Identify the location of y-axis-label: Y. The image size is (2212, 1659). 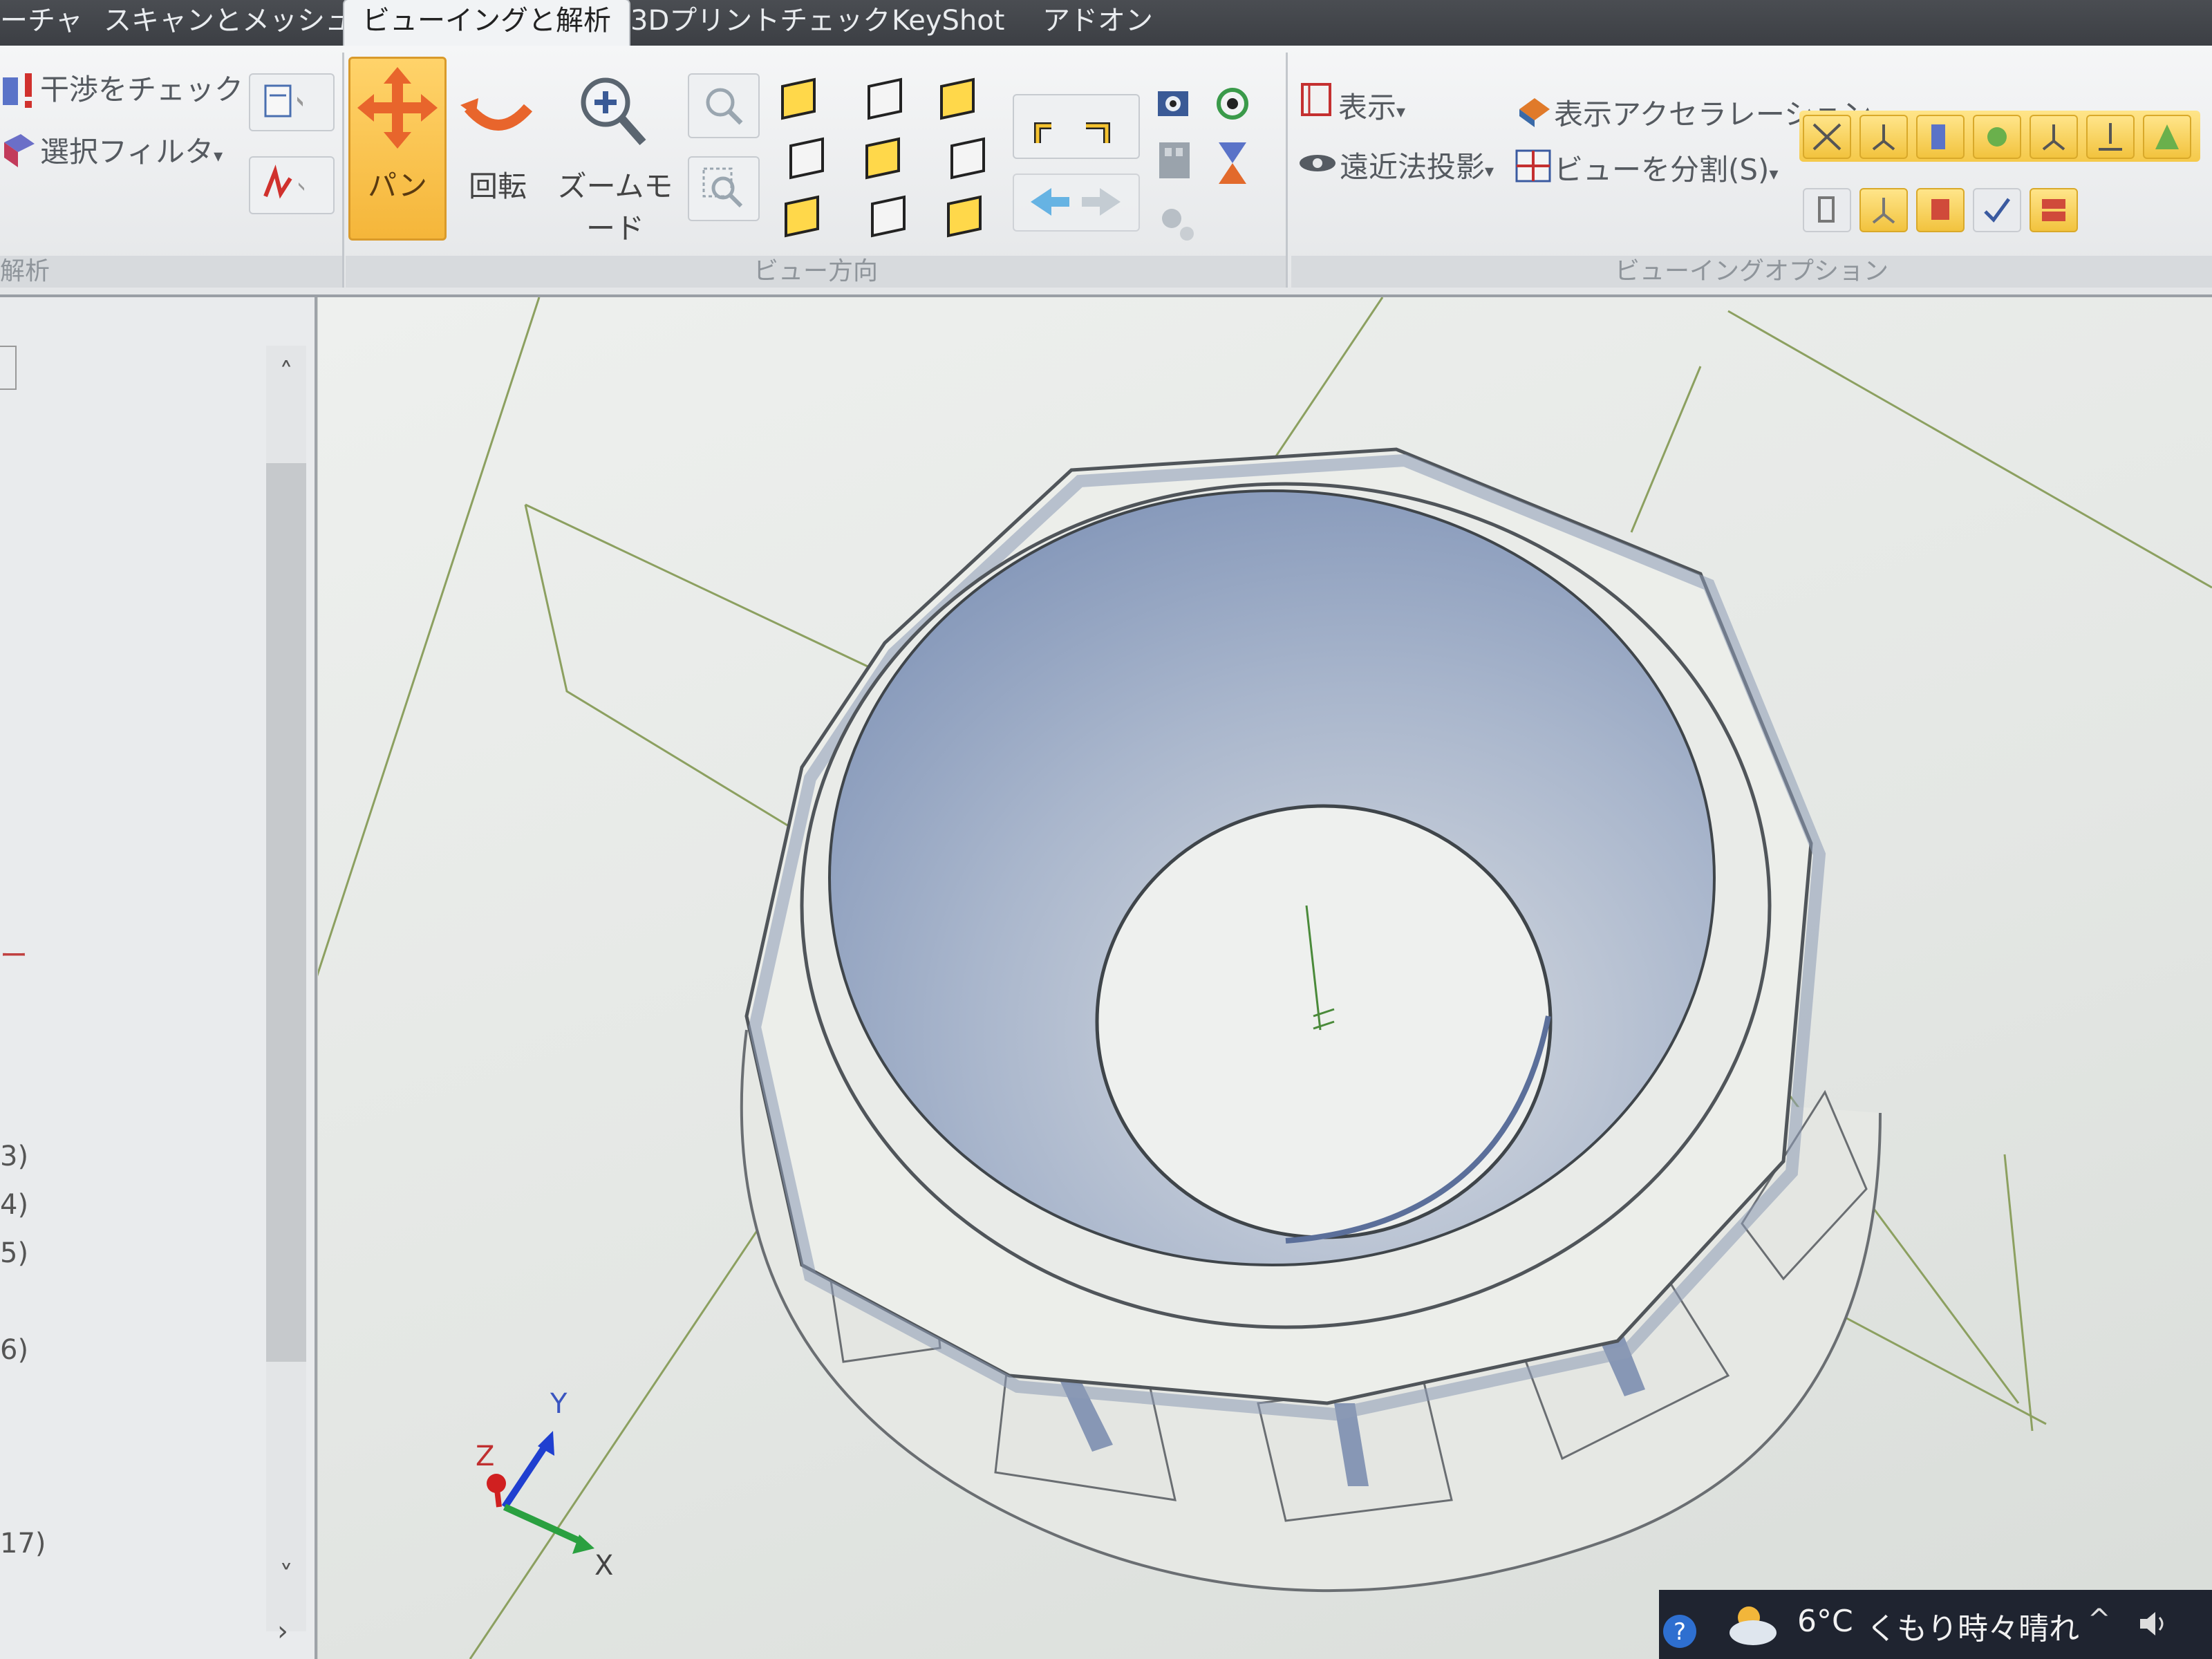
(559, 1404).